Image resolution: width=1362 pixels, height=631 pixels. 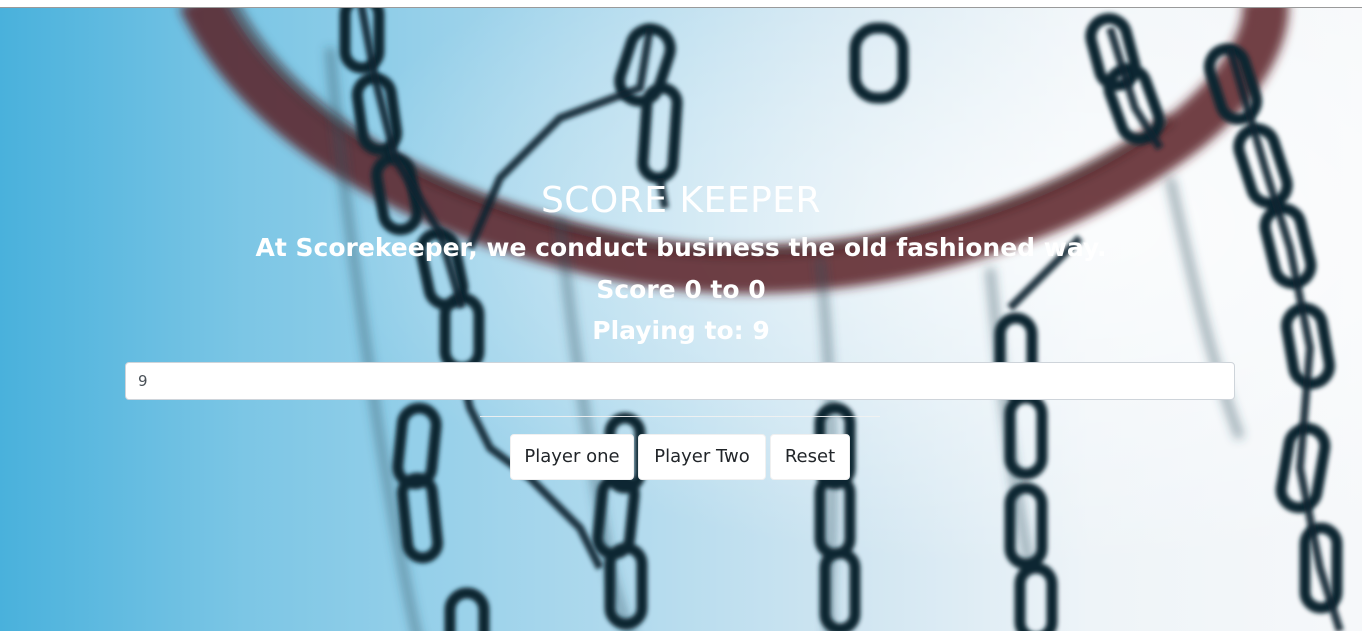 I want to click on playing-to-display: Playing to: 9, so click(x=681, y=330).